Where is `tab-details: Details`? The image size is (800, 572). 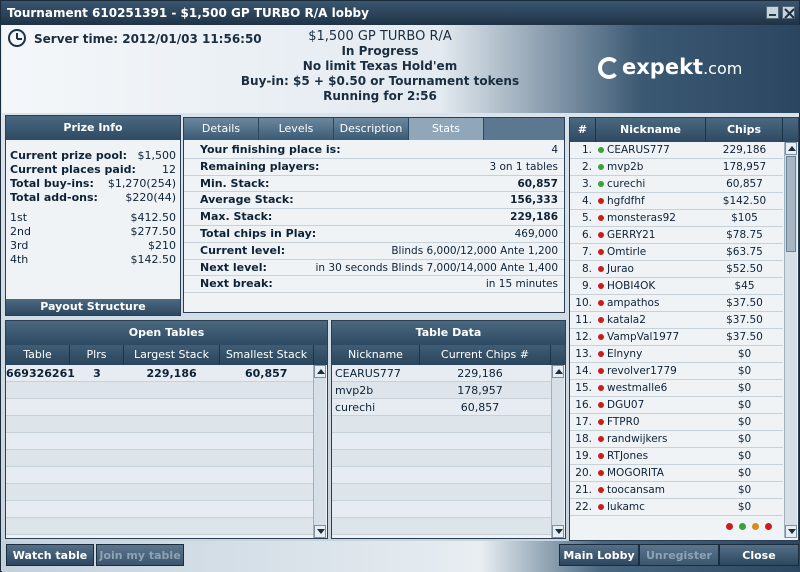 tab-details: Details is located at coordinates (221, 129).